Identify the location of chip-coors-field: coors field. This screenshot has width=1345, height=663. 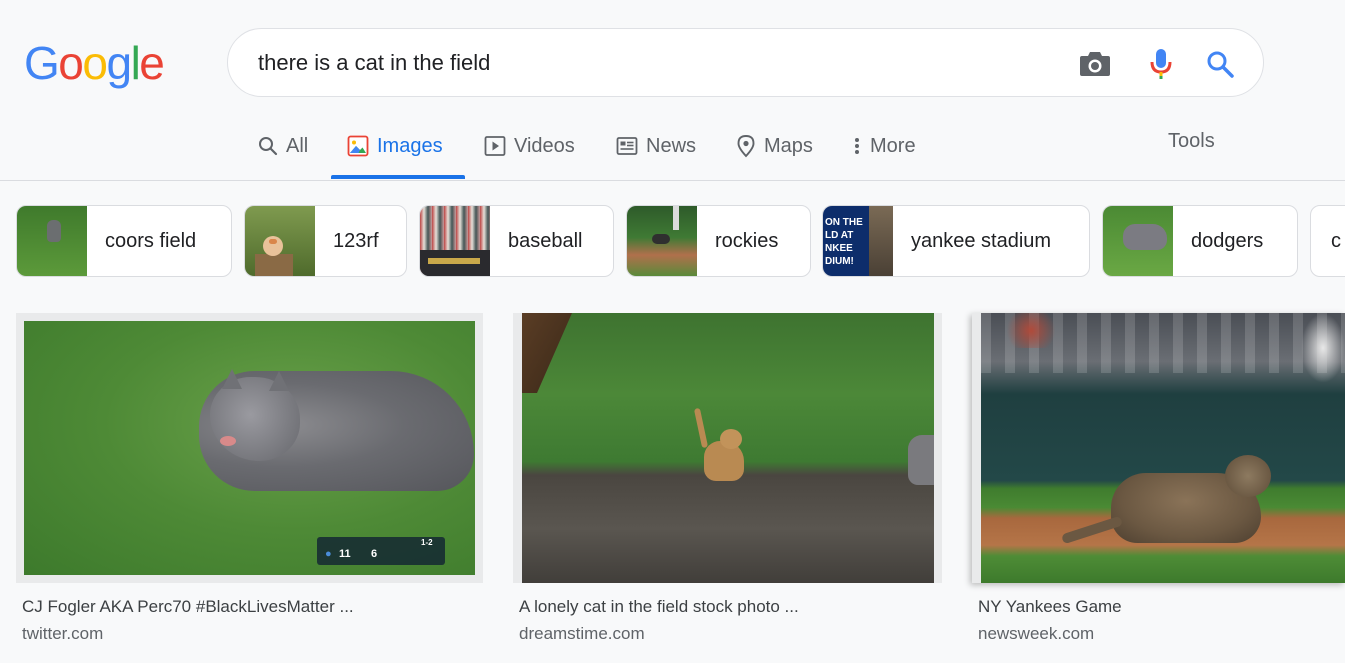
(124, 241).